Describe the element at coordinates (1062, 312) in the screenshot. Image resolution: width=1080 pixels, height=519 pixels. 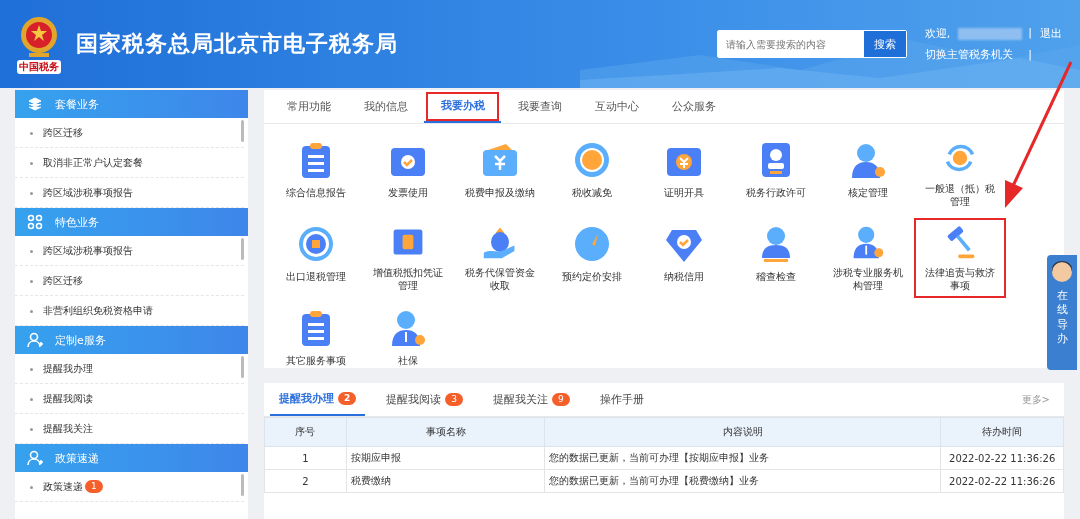
I see `online-guide-button: 在线导办` at that location.